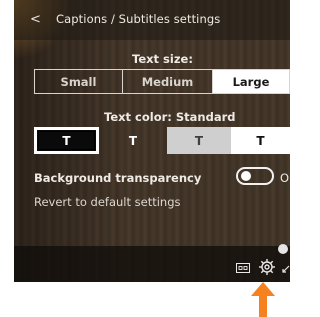 This screenshot has height=317, width=320. What do you see at coordinates (66, 140) in the screenshot?
I see `text-color-black-swatch: T` at bounding box center [66, 140].